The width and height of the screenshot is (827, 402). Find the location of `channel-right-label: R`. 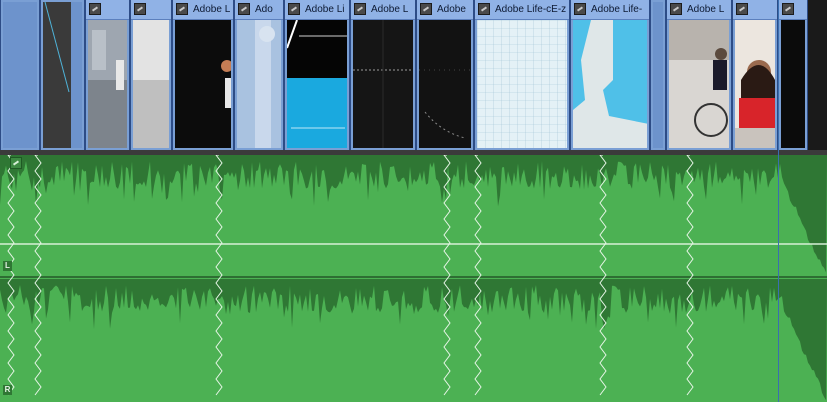

channel-right-label: R is located at coordinates (7, 390).